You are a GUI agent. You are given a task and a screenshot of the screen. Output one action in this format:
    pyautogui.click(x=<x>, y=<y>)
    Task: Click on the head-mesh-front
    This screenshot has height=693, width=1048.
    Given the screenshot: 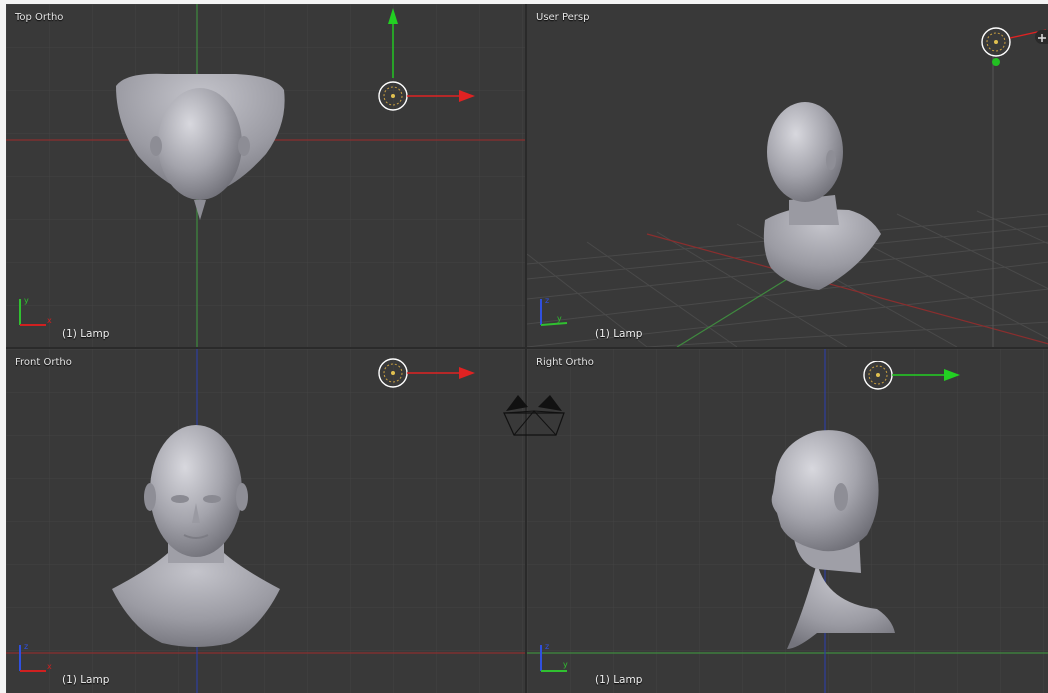 What is the action you would take?
    pyautogui.click(x=196, y=538)
    